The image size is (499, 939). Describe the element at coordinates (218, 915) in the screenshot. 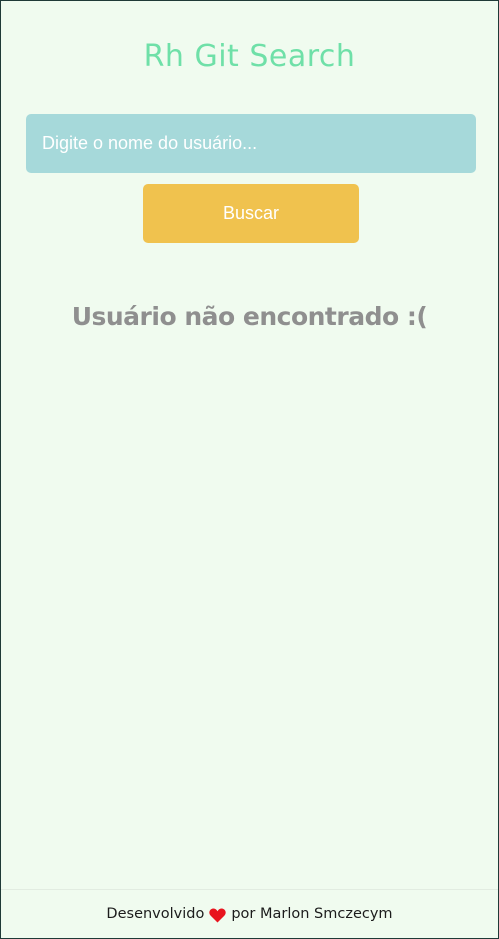

I see `heart-icon` at that location.